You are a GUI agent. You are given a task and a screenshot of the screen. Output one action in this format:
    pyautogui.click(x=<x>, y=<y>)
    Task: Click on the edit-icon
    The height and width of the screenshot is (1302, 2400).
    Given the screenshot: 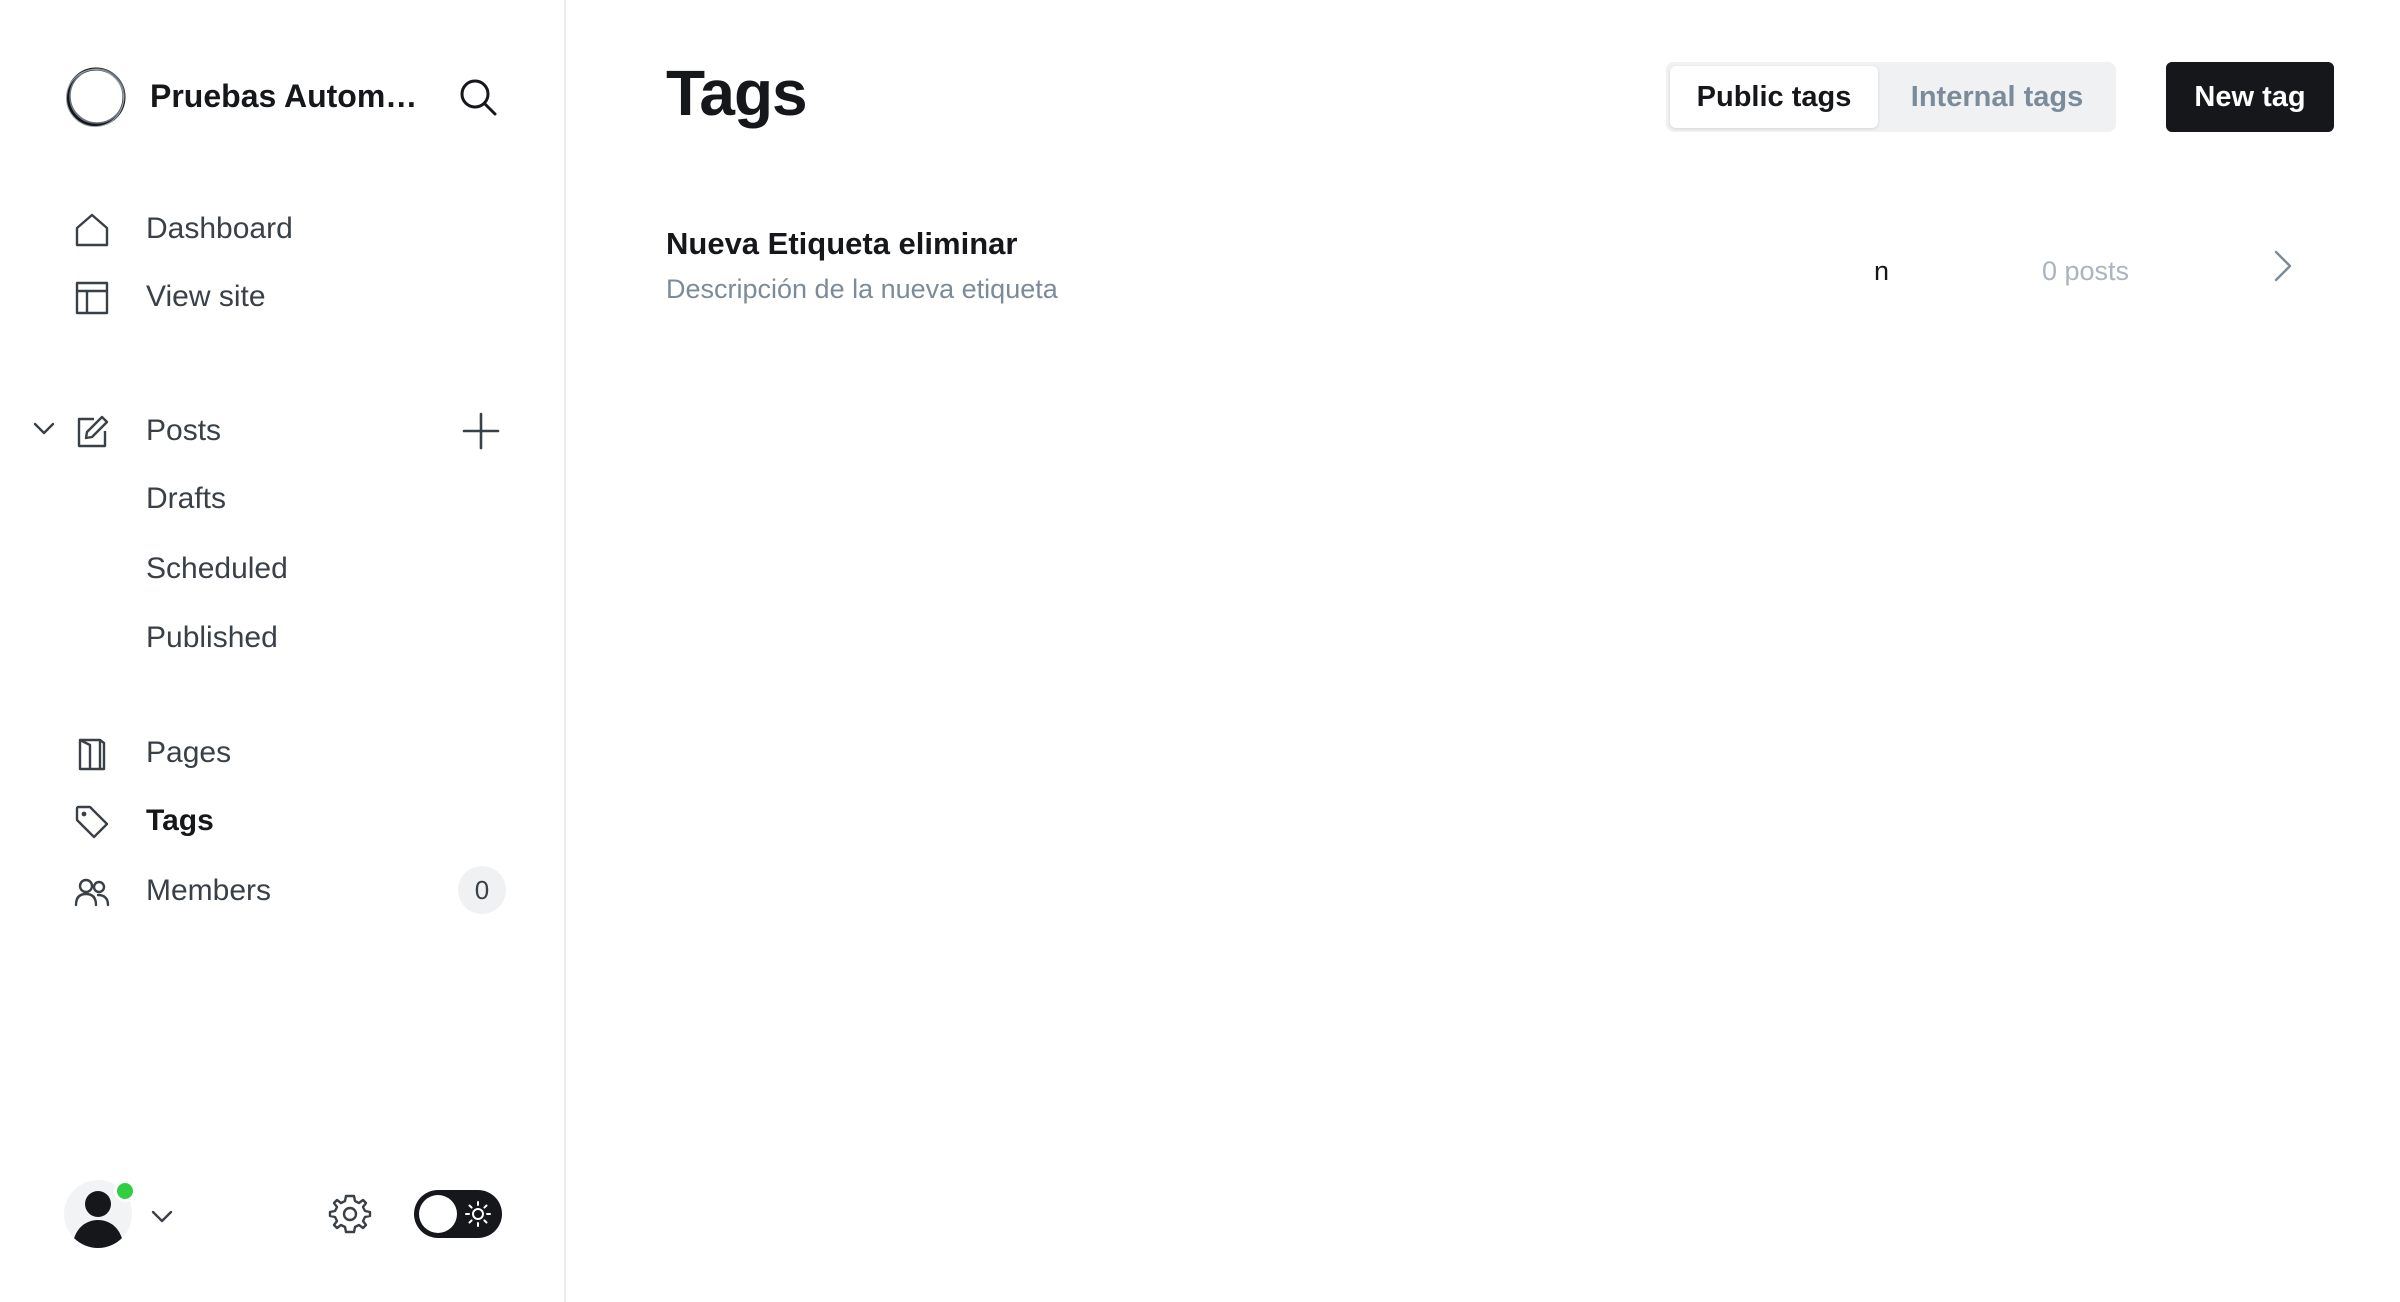 What is the action you would take?
    pyautogui.click(x=92, y=432)
    